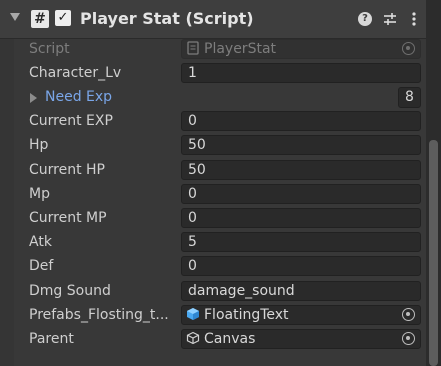 This screenshot has height=366, width=441. Describe the element at coordinates (301, 170) in the screenshot. I see `current-hp-input: 50` at that location.